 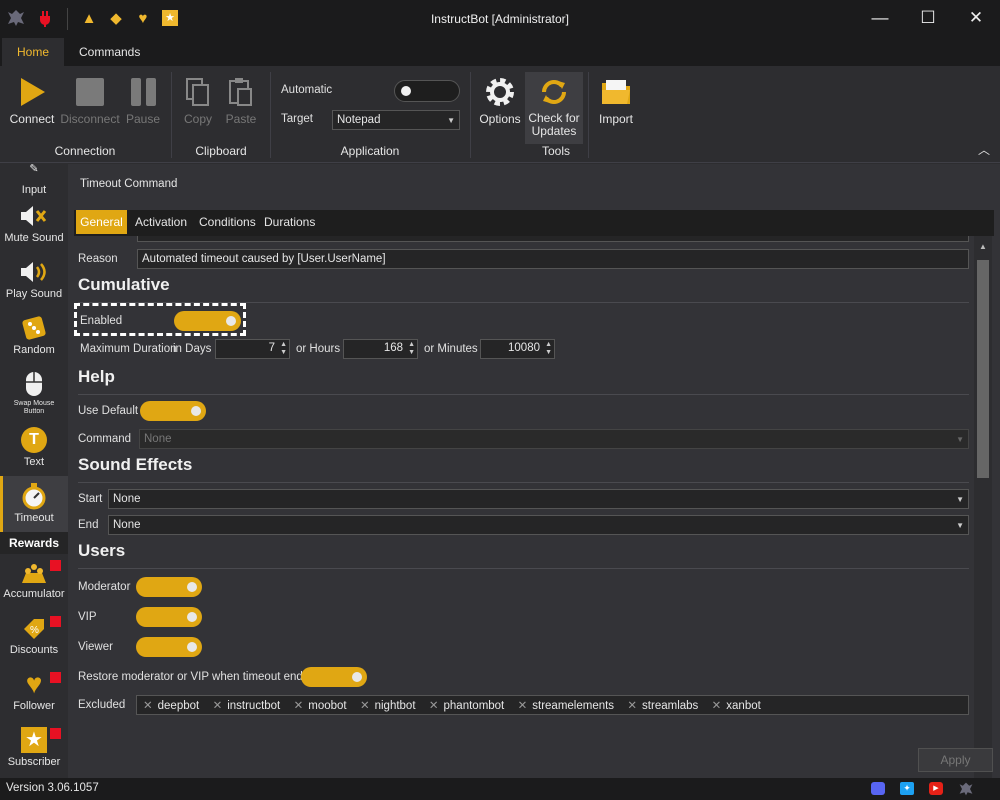 I want to click on window-title: InstructBot [Administrator], so click(x=500, y=19).